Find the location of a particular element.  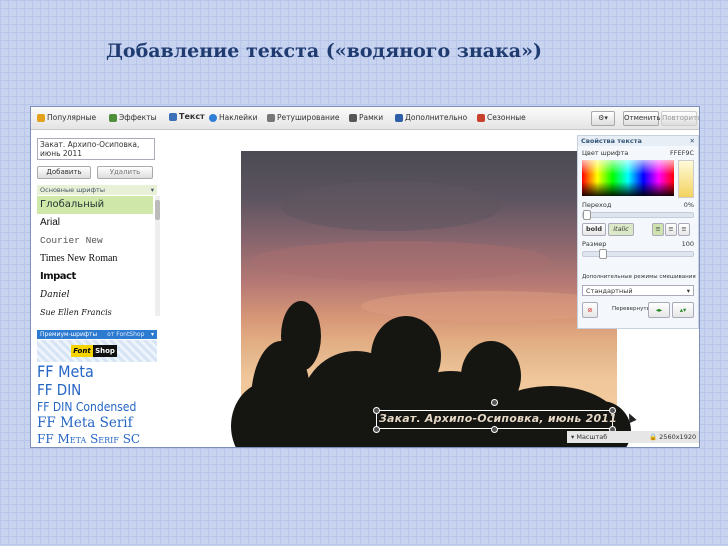

font-item-impact: Impact is located at coordinates (95, 277).